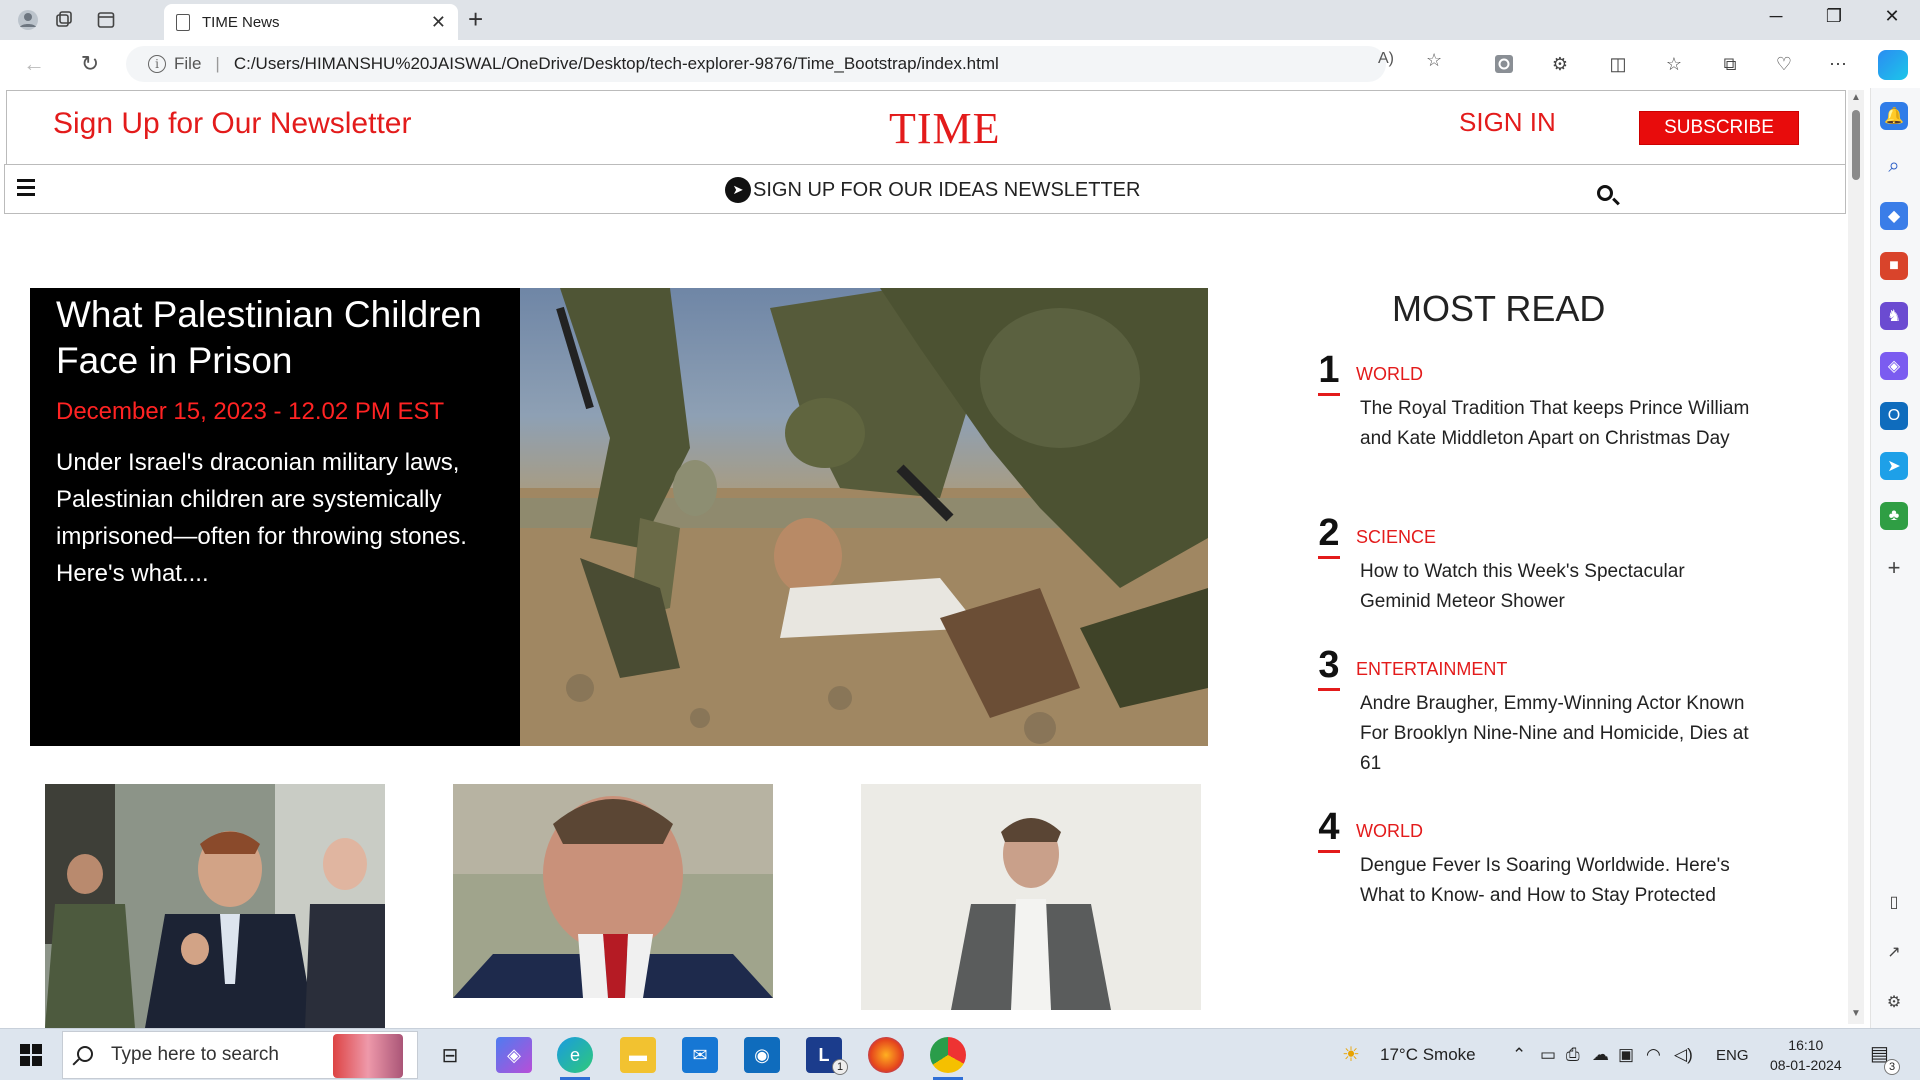  I want to click on taskbar-search-box: Type here to search, so click(240, 1055).